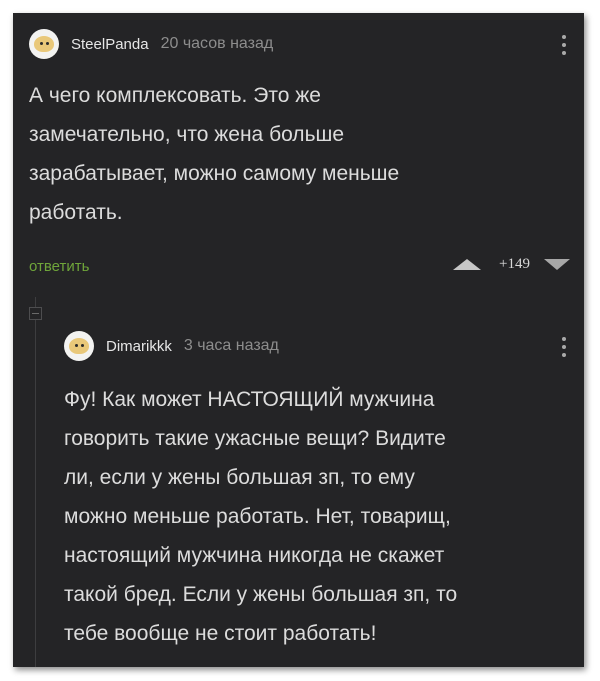 The image size is (600, 681). I want to click on thread-line, so click(35, 482).